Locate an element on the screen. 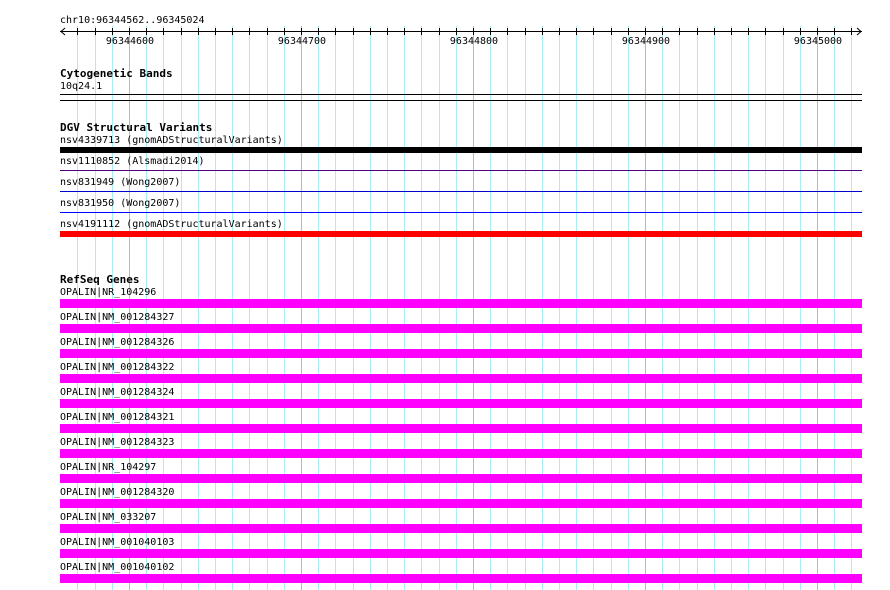 This screenshot has width=890, height=590. region-label: chr10:96344562..96345024 is located at coordinates (132, 20).